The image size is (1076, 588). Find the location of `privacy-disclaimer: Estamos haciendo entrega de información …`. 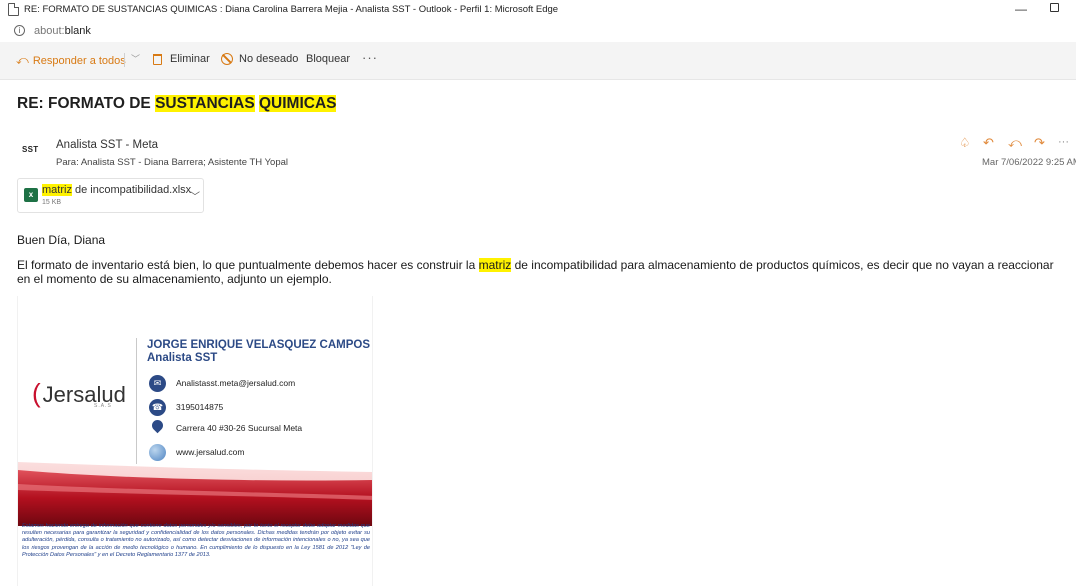

privacy-disclaimer: Estamos haciendo entrega de información … is located at coordinates (196, 540).